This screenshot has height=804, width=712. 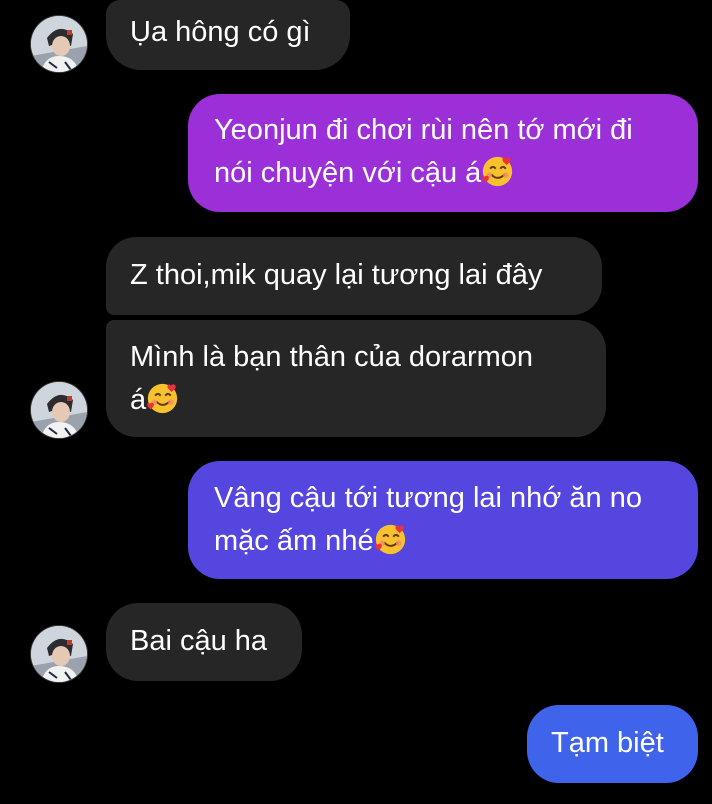 I want to click on message-text: Z thoi,mik quay lại tương lai đây, so click(x=336, y=275).